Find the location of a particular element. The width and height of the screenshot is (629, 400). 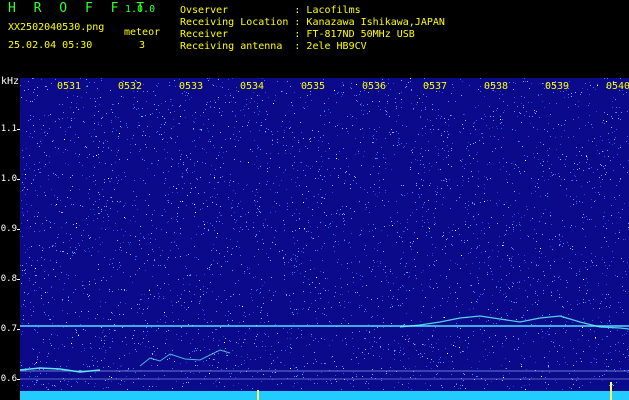

time-label: 0534 is located at coordinates (252, 86).